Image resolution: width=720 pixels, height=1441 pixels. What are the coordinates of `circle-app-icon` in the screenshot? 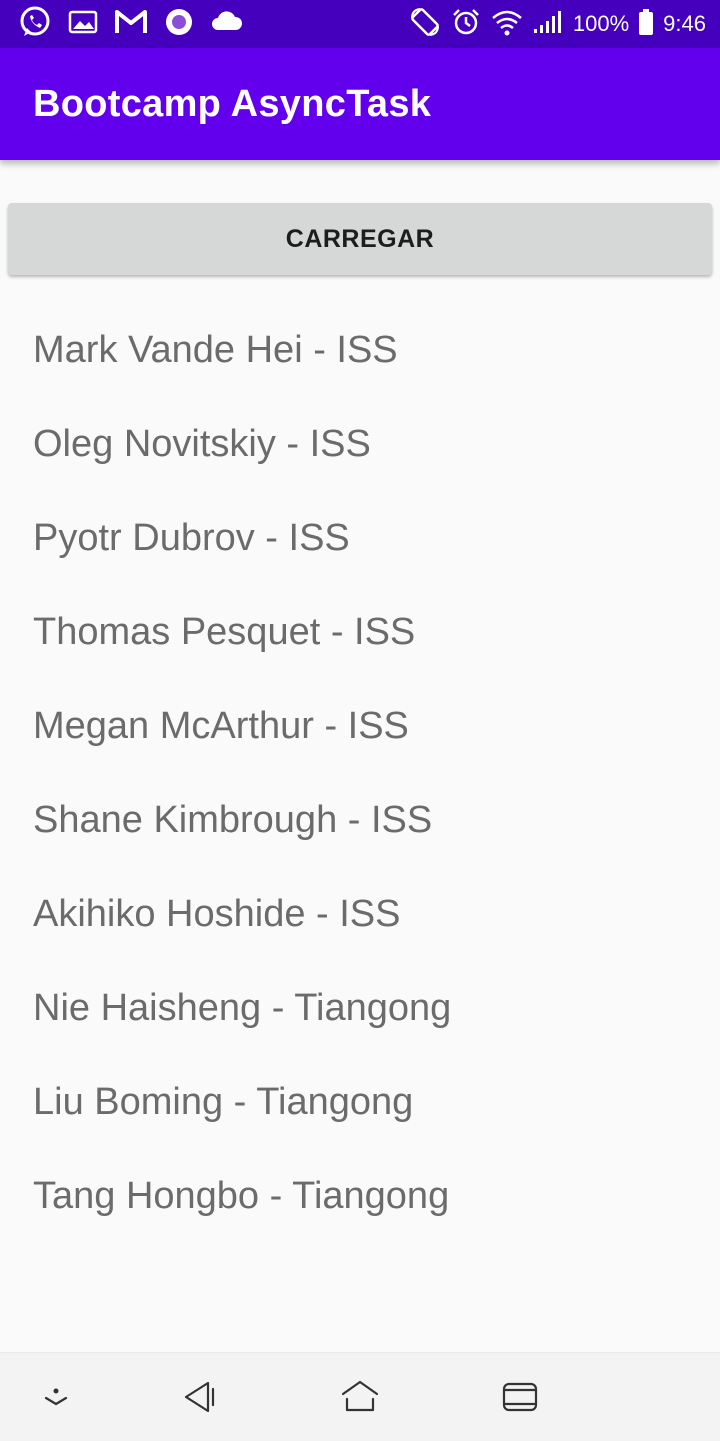 It's located at (179, 24).